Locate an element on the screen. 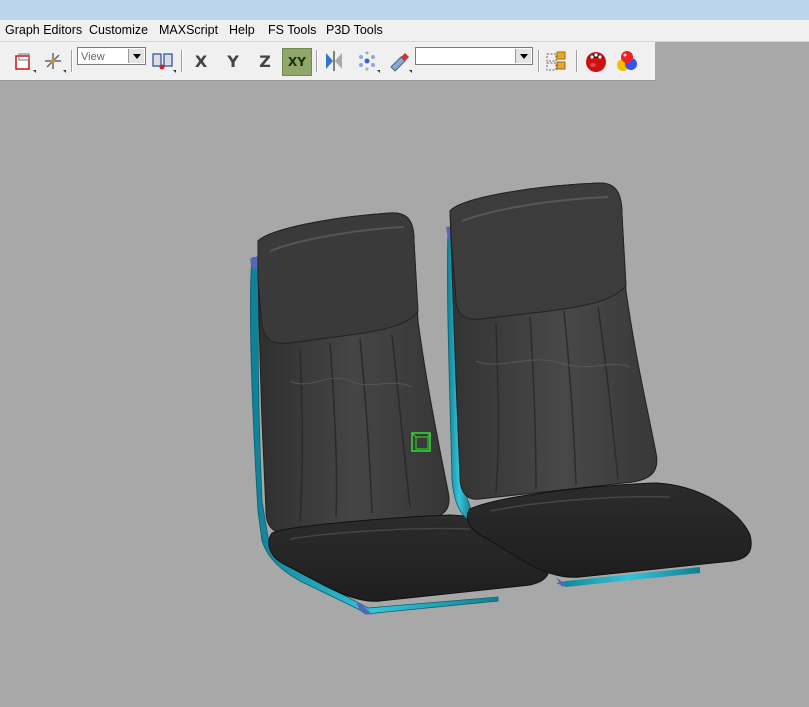 This screenshot has width=809, height=707. reference-coord-dropdown: View is located at coordinates (111, 56).